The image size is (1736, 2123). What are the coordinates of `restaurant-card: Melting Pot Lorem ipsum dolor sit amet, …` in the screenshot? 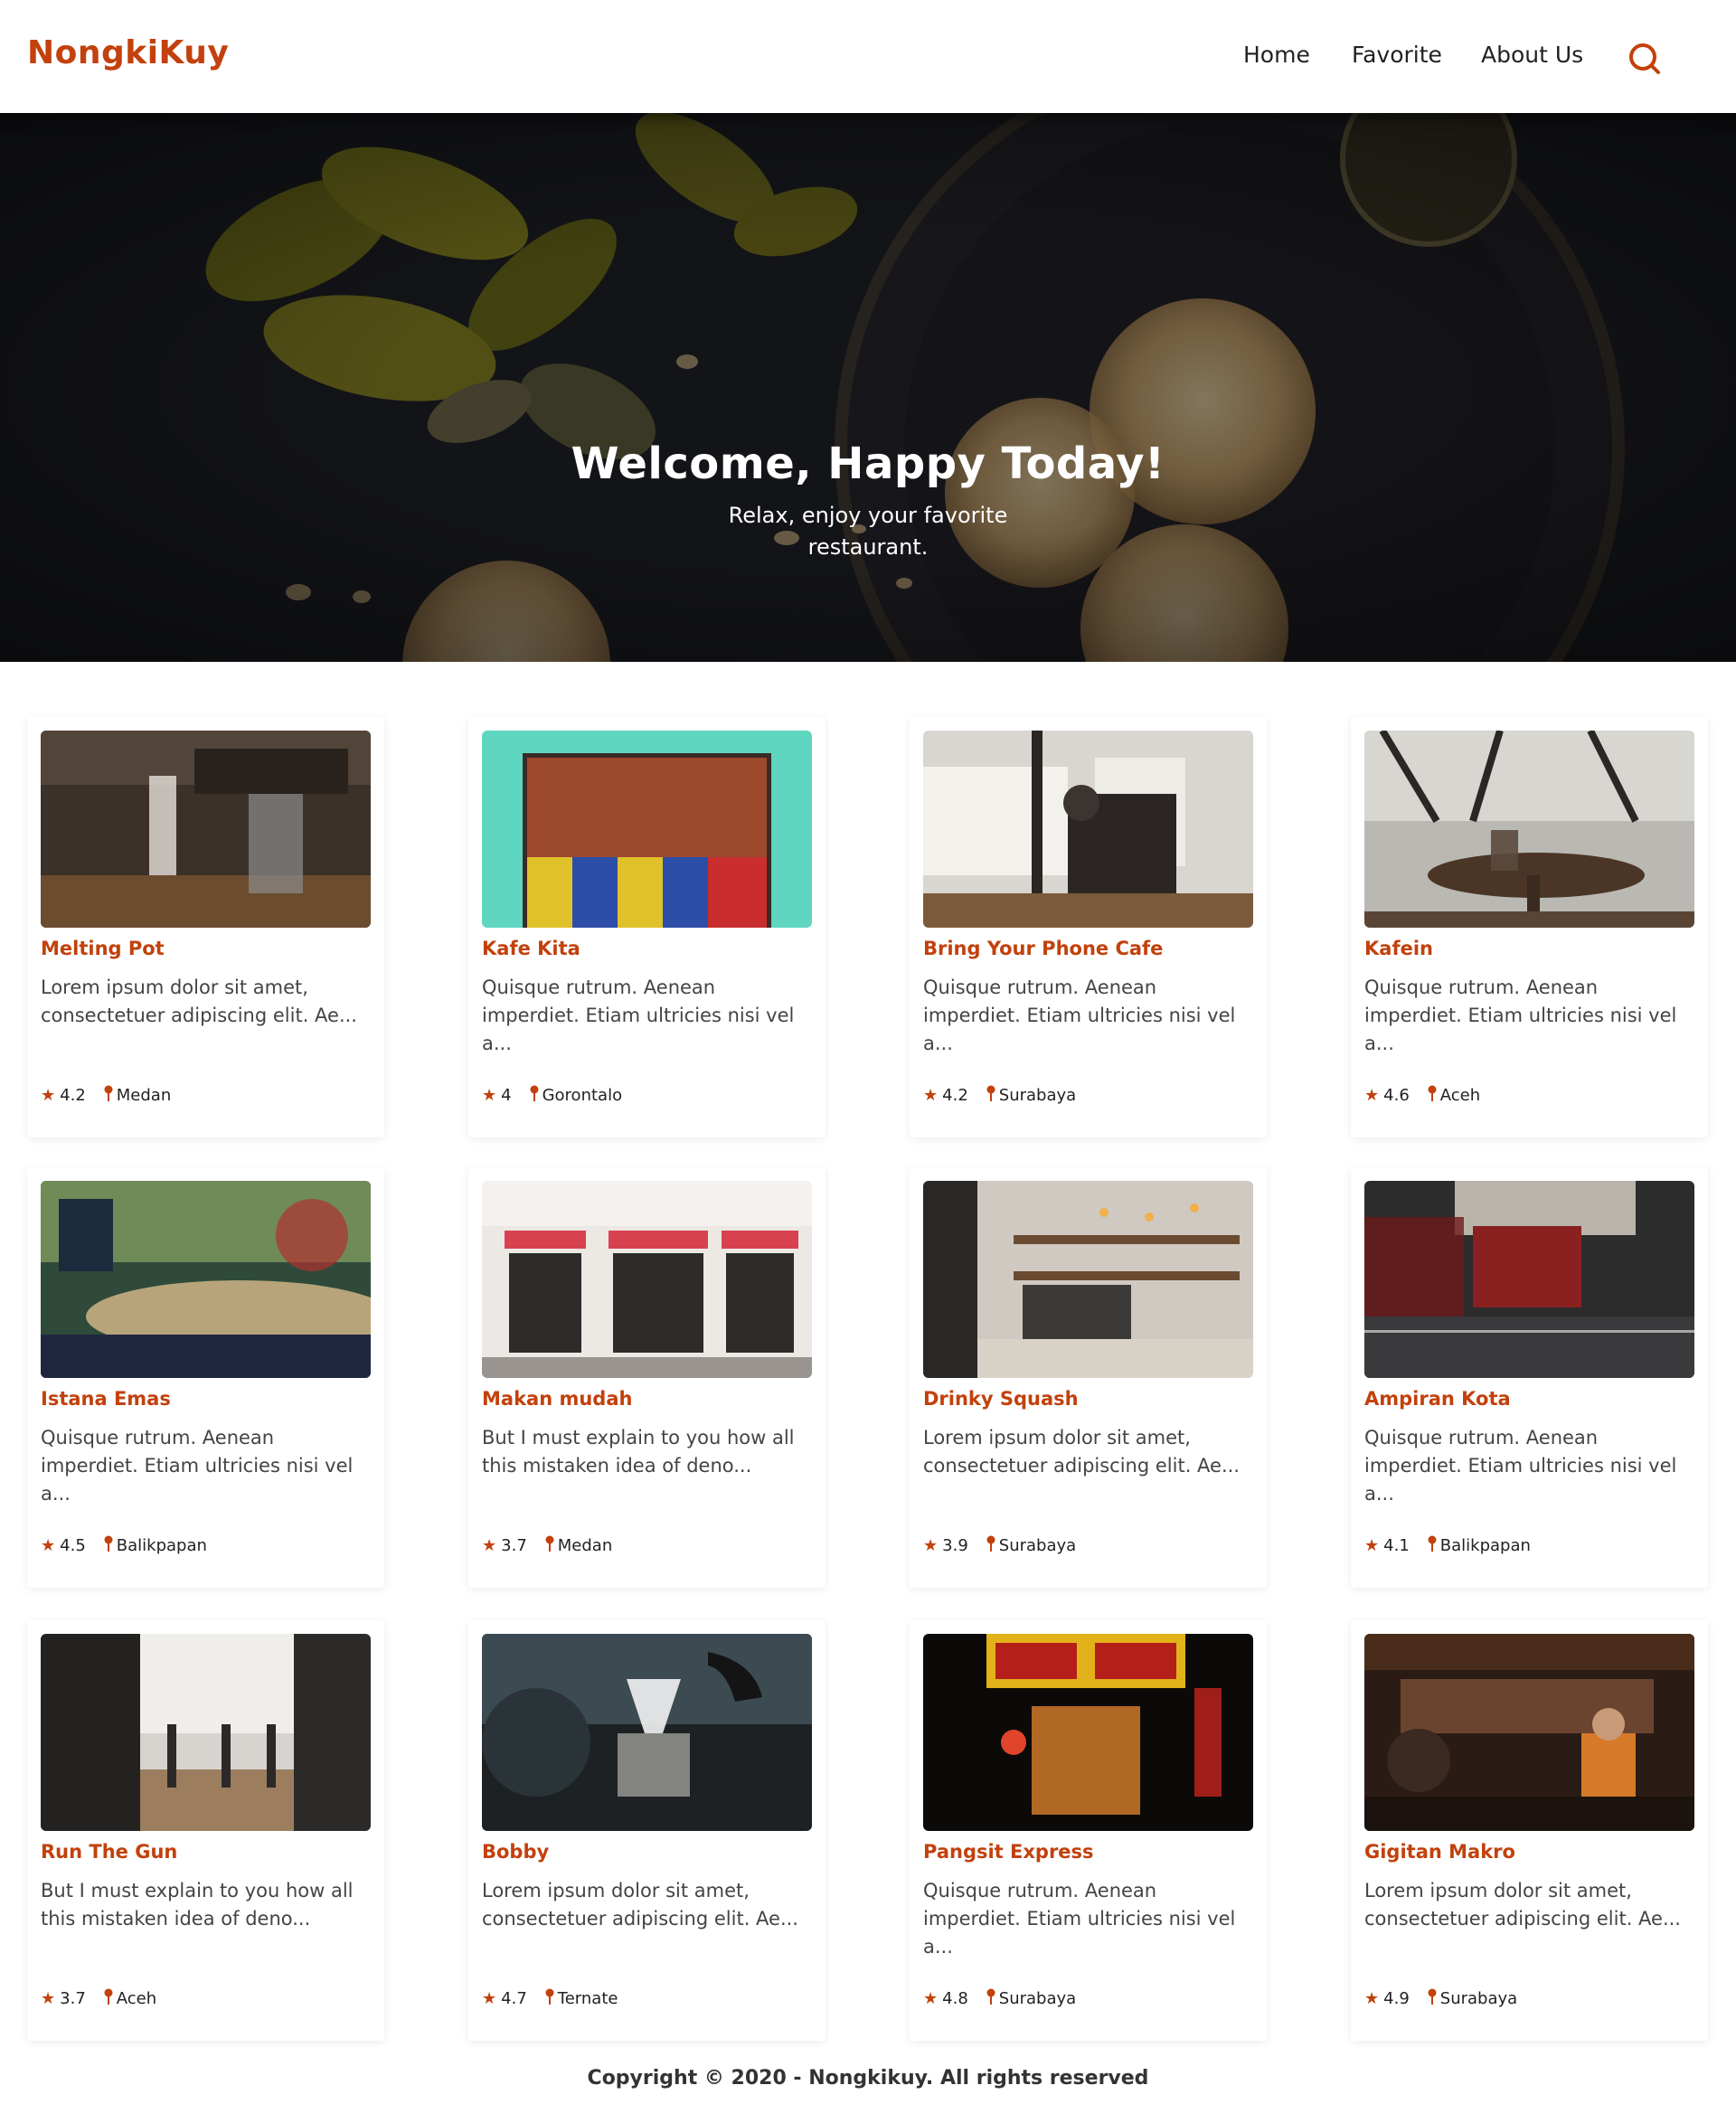 It's located at (206, 927).